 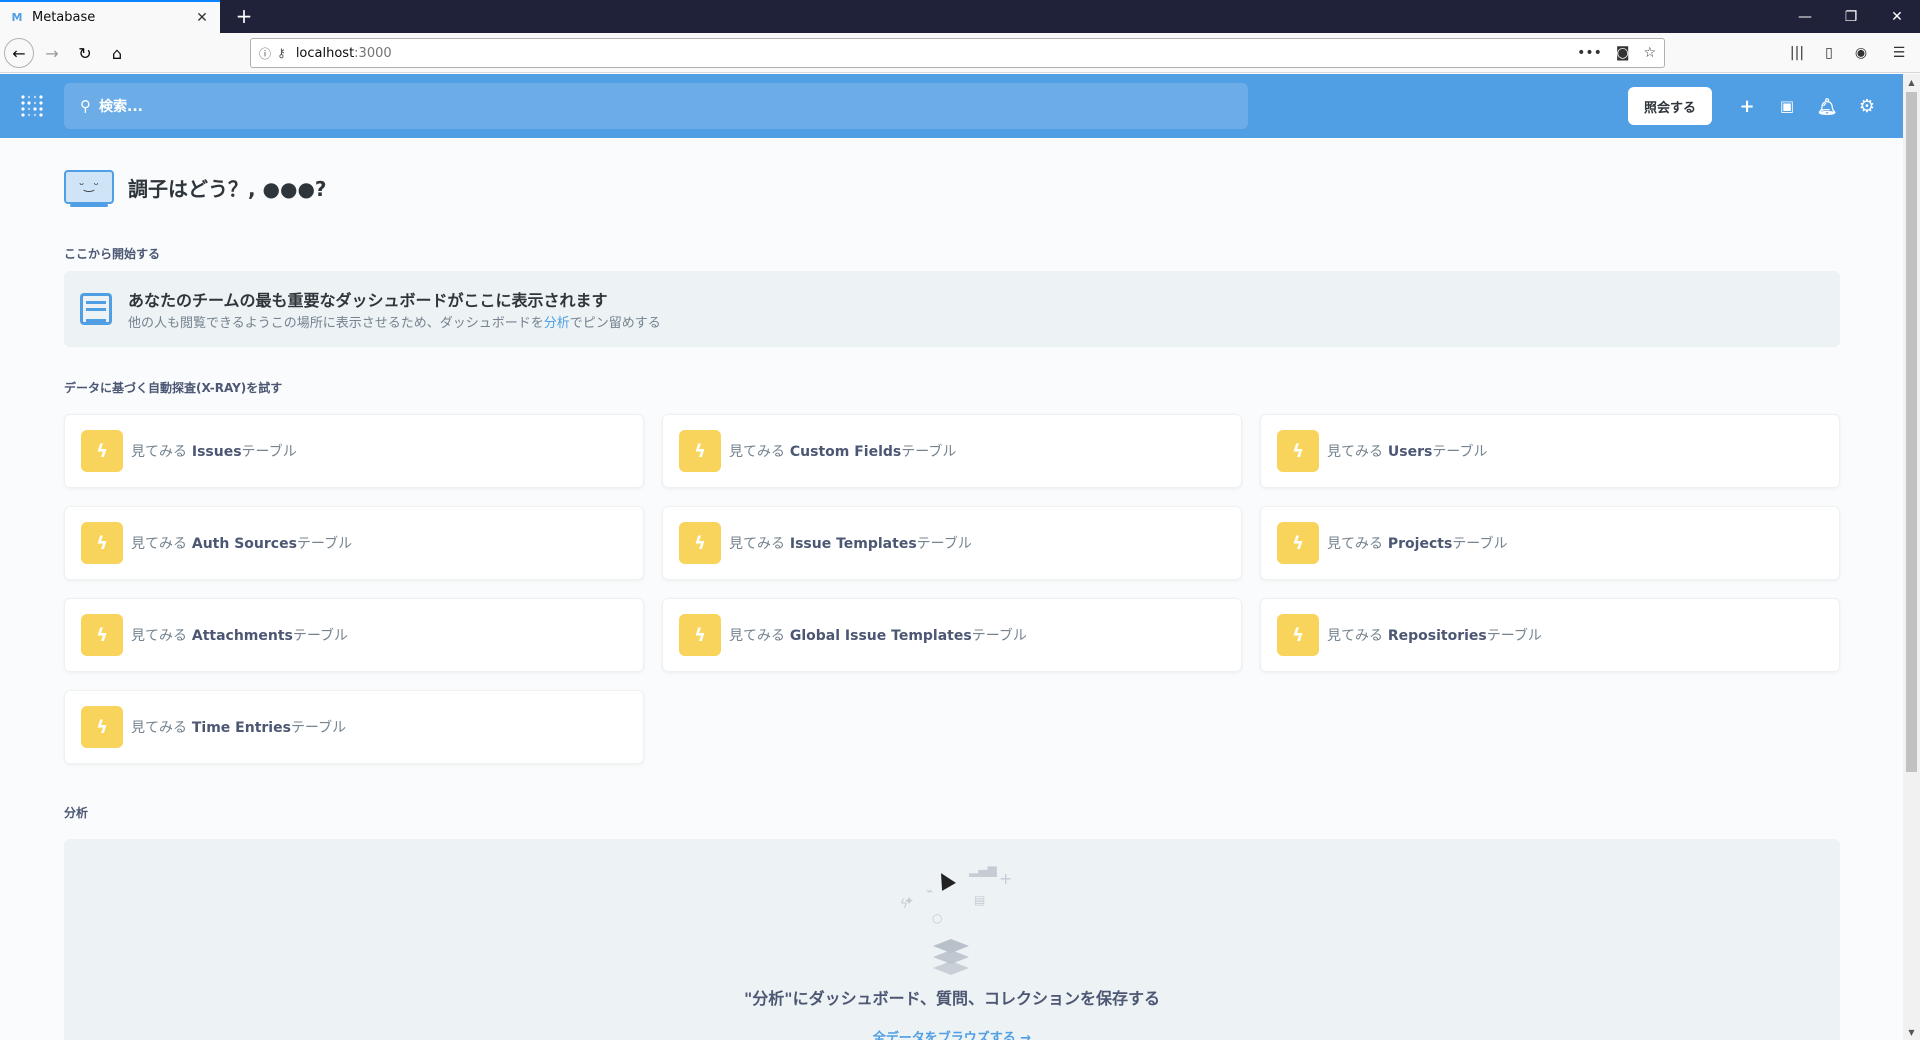 I want to click on xray-card: ϟ 見てみる Projectsテーブル, so click(x=1550, y=543).